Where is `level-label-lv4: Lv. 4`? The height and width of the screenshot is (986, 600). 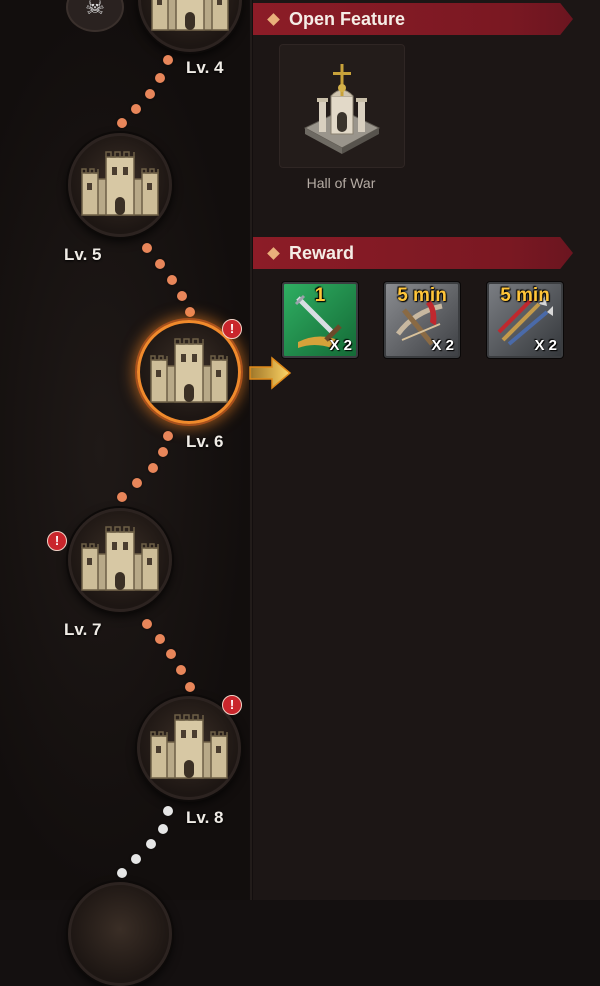 level-label-lv4: Lv. 4 is located at coordinates (205, 67).